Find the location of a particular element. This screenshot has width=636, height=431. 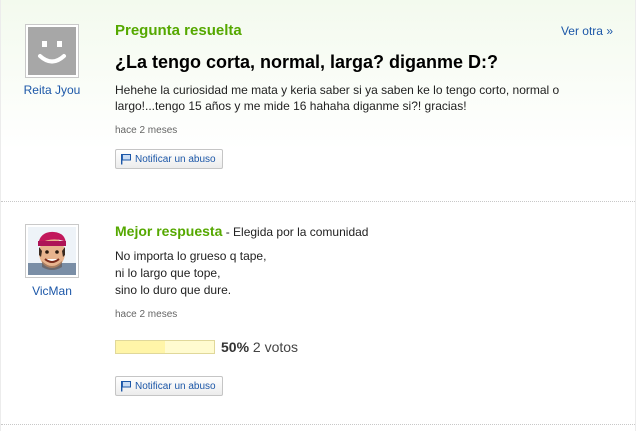

answer-line: sino lo duro que dure. is located at coordinates (173, 290).